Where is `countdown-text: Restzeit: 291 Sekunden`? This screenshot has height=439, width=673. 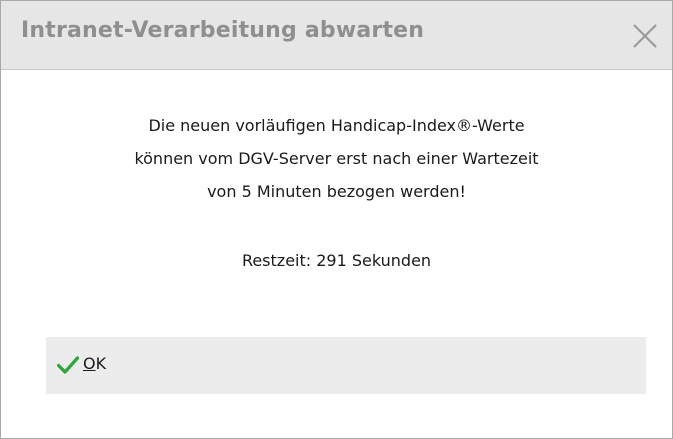 countdown-text: Restzeit: 291 Sekunden is located at coordinates (336, 260).